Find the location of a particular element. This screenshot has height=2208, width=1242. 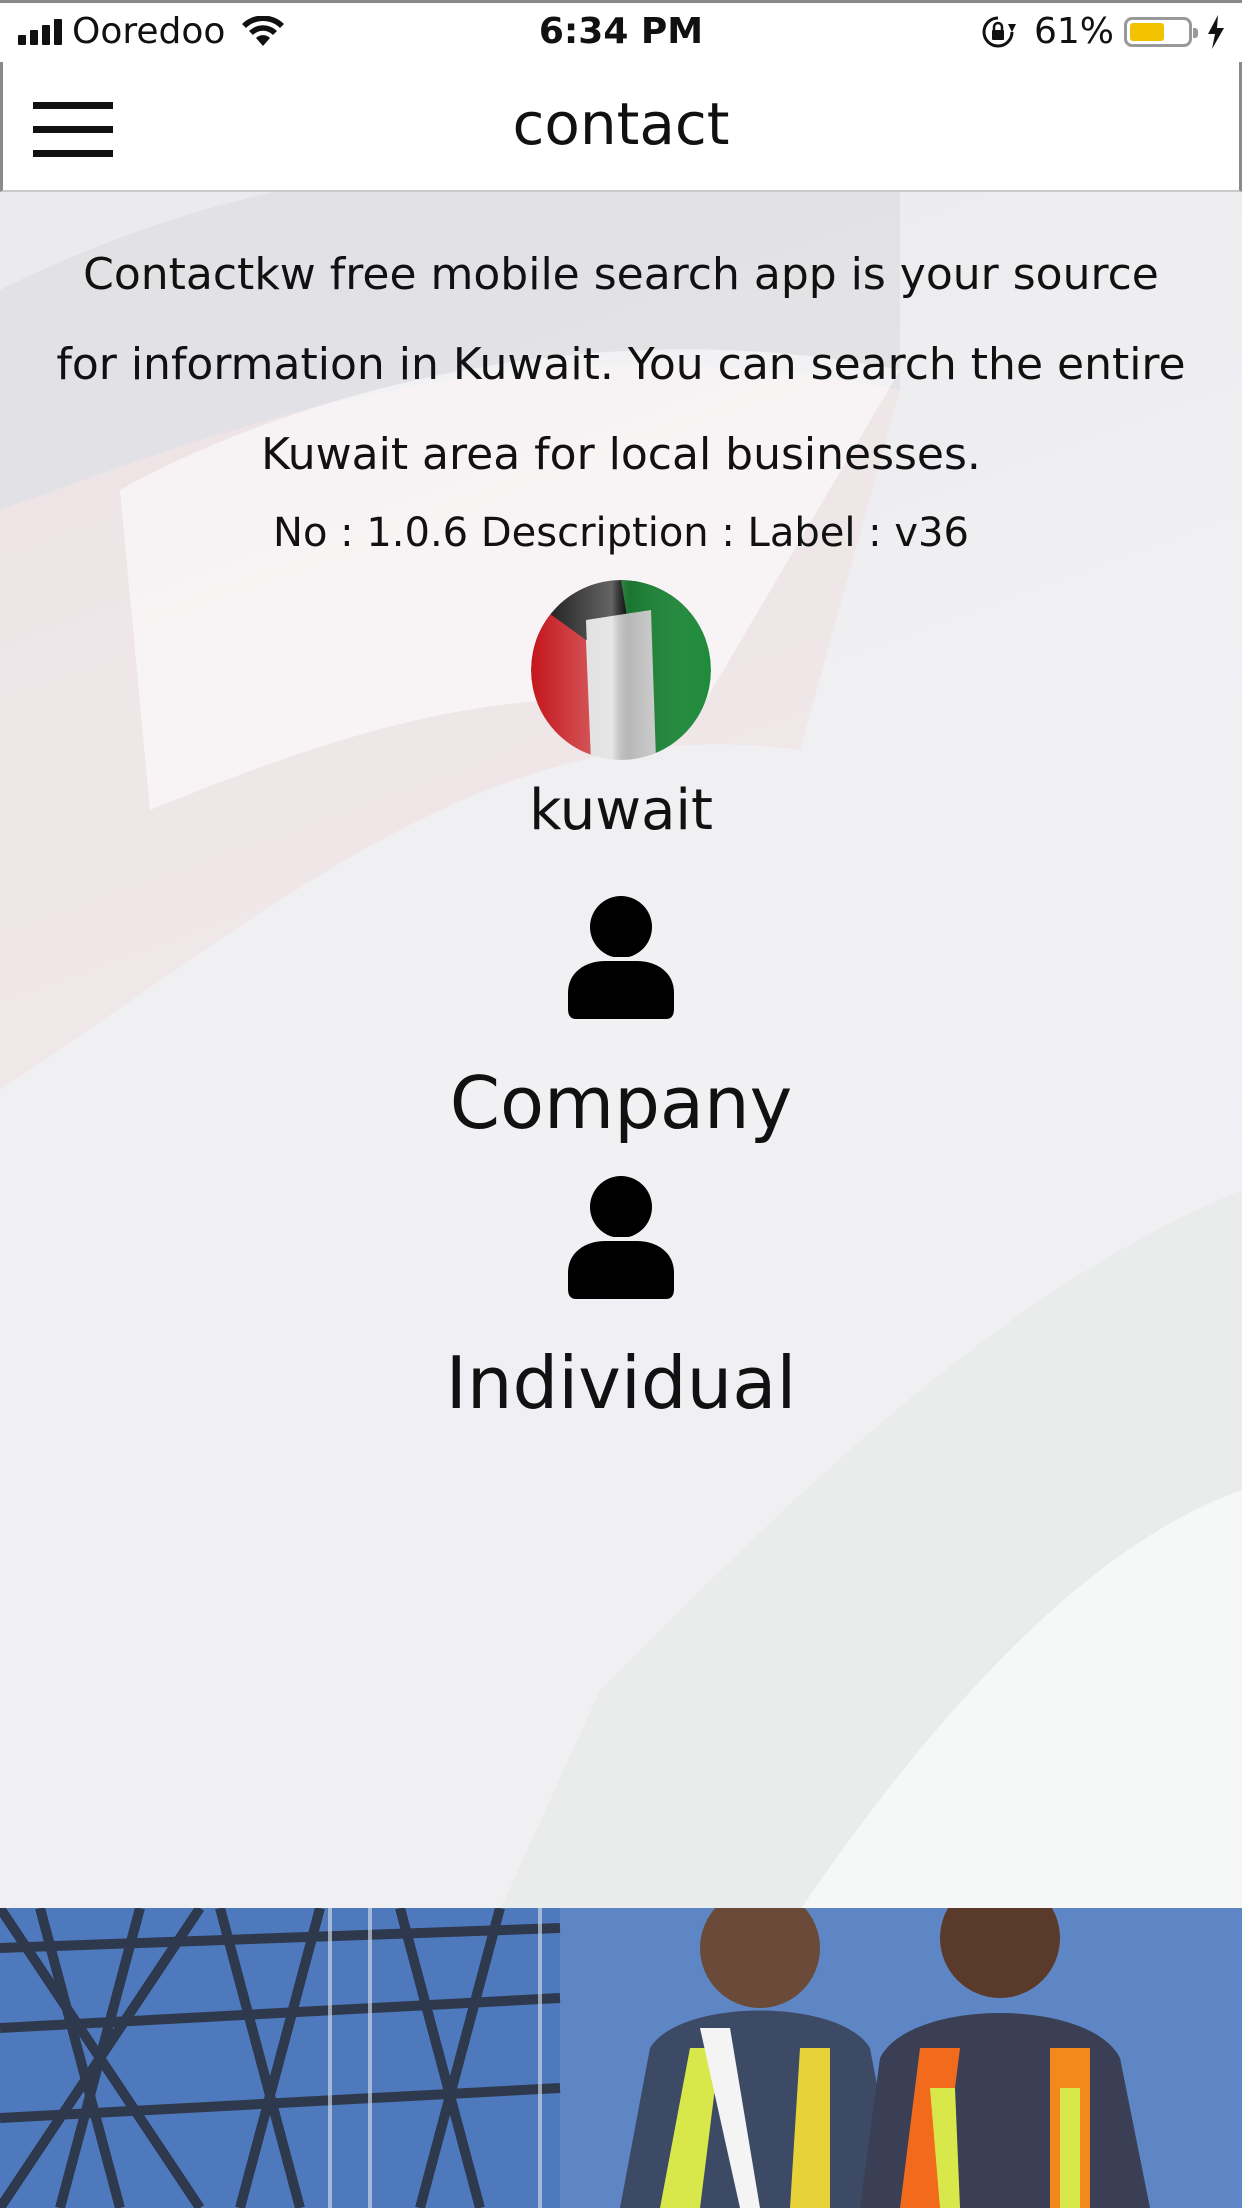

battery-icon is located at coordinates (1161, 31).